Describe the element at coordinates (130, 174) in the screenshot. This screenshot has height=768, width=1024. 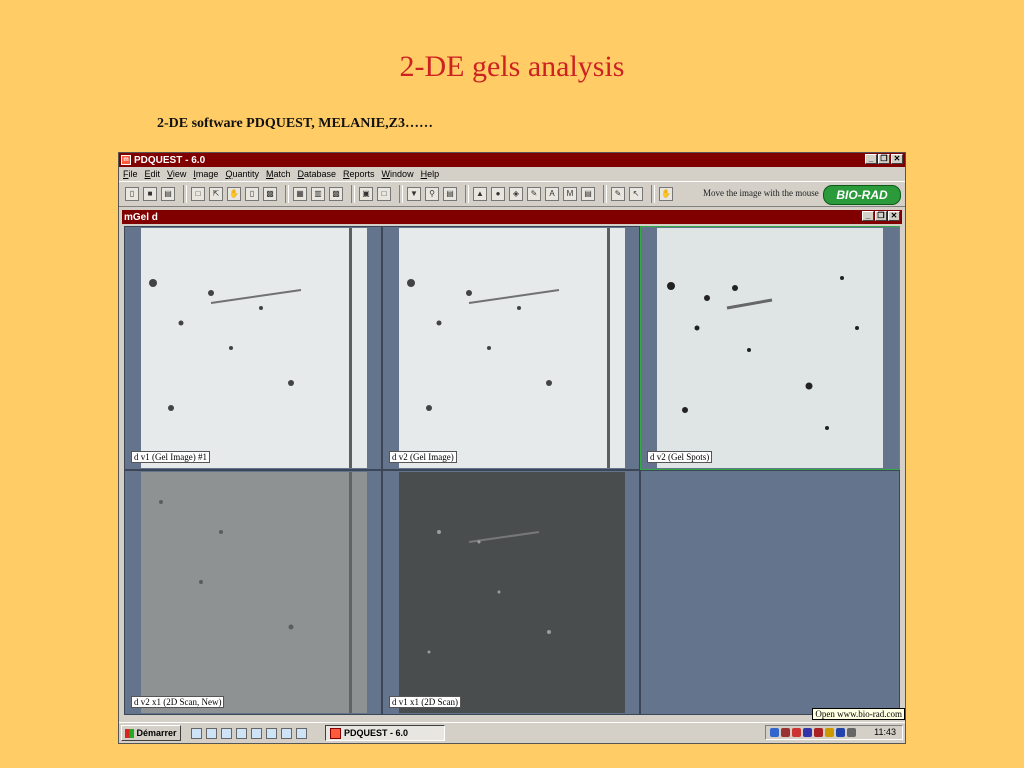
I see `menu-file: File` at that location.